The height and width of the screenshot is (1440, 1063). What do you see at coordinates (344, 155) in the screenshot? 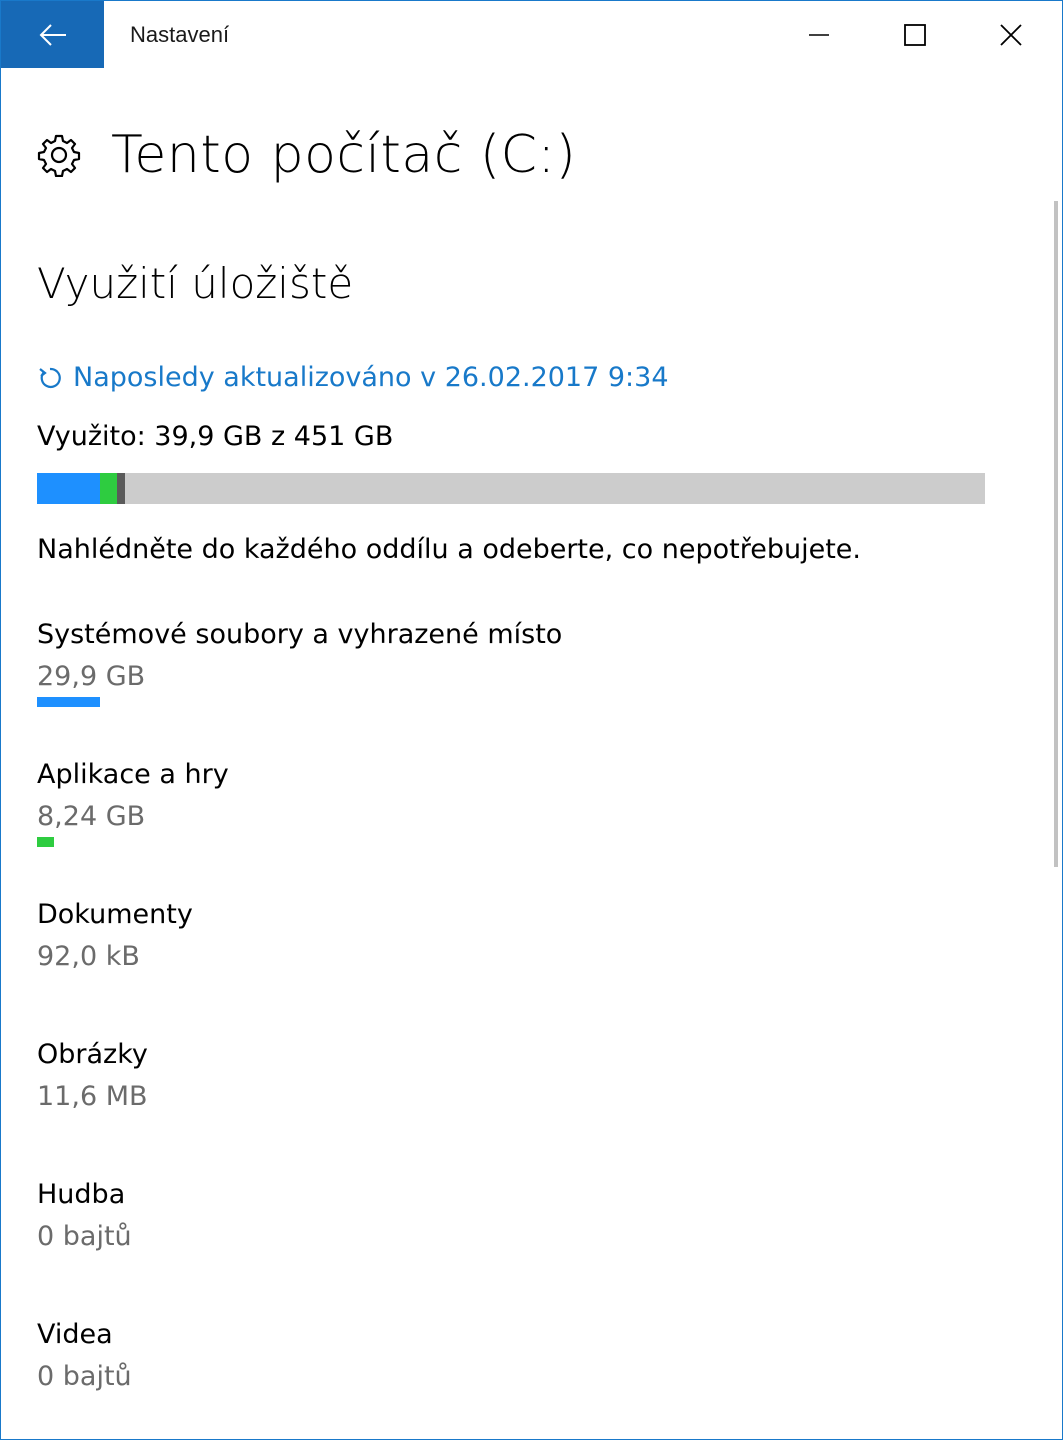
I see `page-title: Tento počítač (C:)` at bounding box center [344, 155].